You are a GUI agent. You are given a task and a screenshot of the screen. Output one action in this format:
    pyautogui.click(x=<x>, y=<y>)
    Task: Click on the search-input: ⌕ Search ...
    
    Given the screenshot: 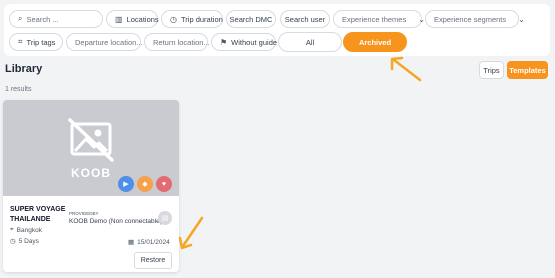 What is the action you would take?
    pyautogui.click(x=56, y=19)
    